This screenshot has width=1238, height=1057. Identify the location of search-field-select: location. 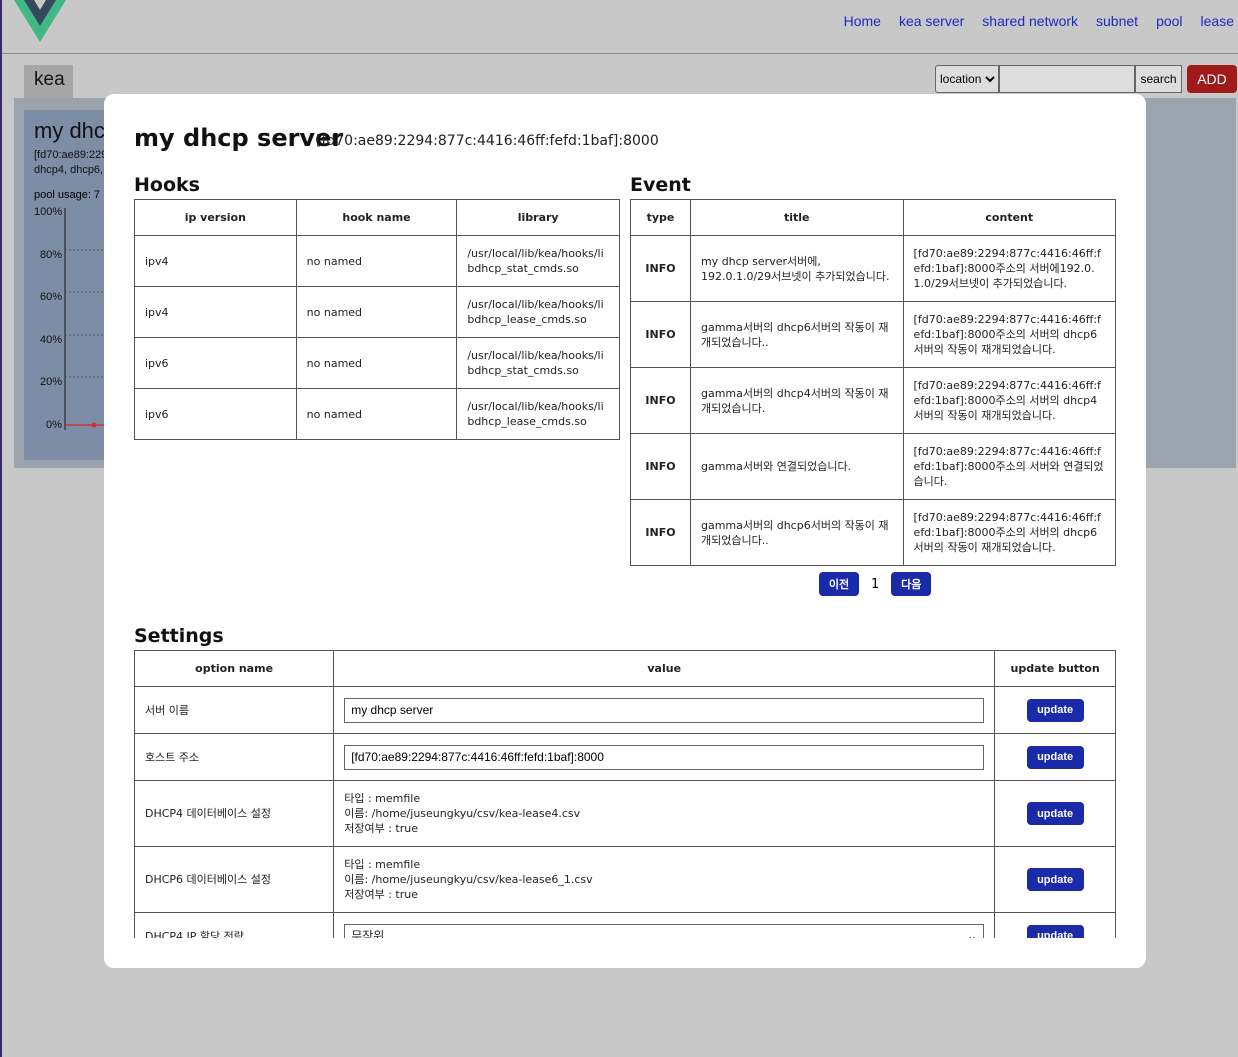
(967, 79).